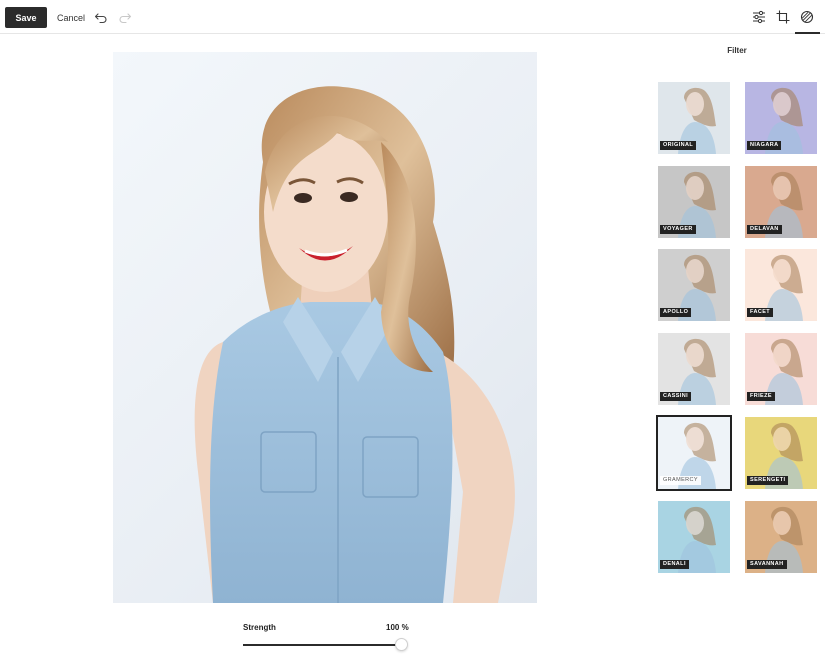 The image size is (825, 664). Describe the element at coordinates (781, 537) in the screenshot. I see `filter-thumbnail-savannah: SAVANNAH` at that location.